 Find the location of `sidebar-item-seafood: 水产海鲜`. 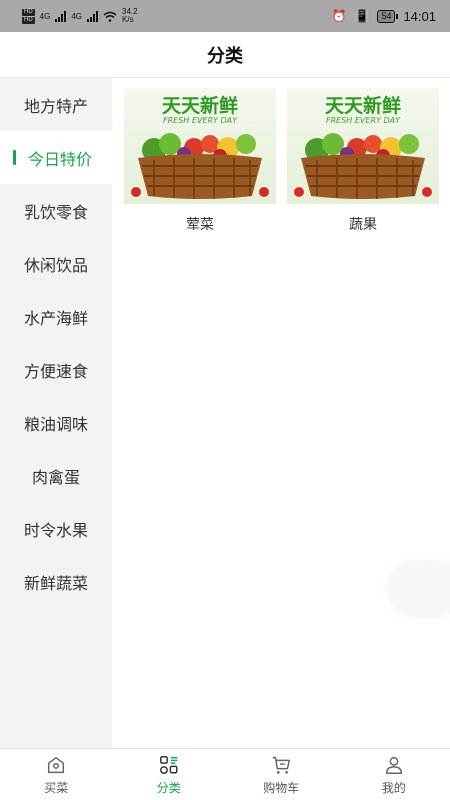

sidebar-item-seafood: 水产海鲜 is located at coordinates (56, 316).